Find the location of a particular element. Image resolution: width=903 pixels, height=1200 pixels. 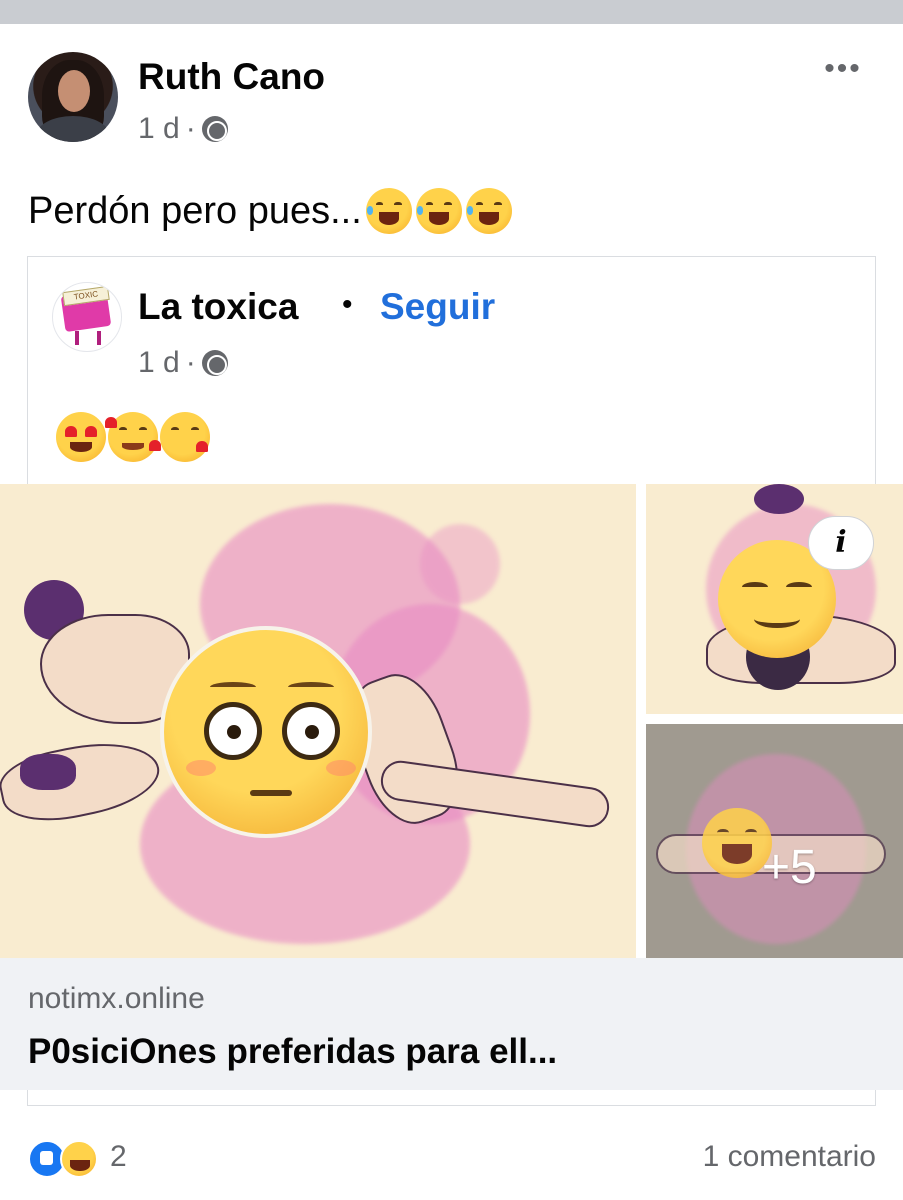

shared-post-text is located at coordinates (133, 437).